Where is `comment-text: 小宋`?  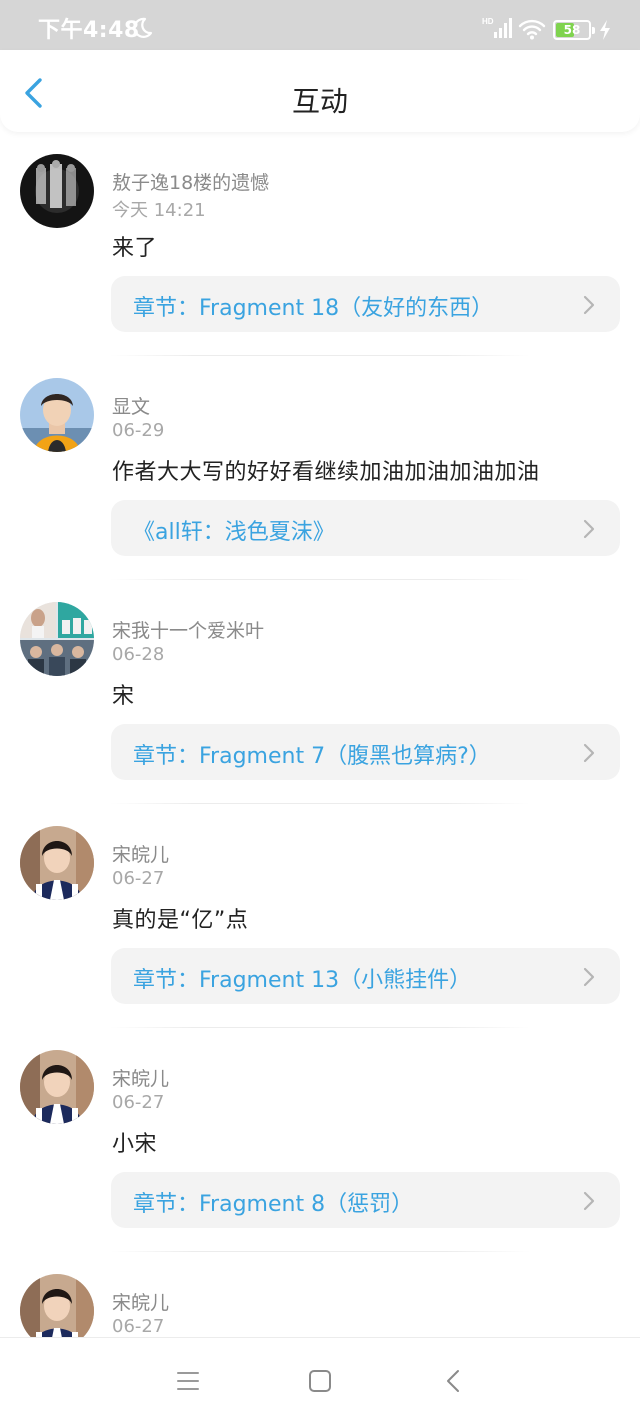 comment-text: 小宋 is located at coordinates (135, 1144).